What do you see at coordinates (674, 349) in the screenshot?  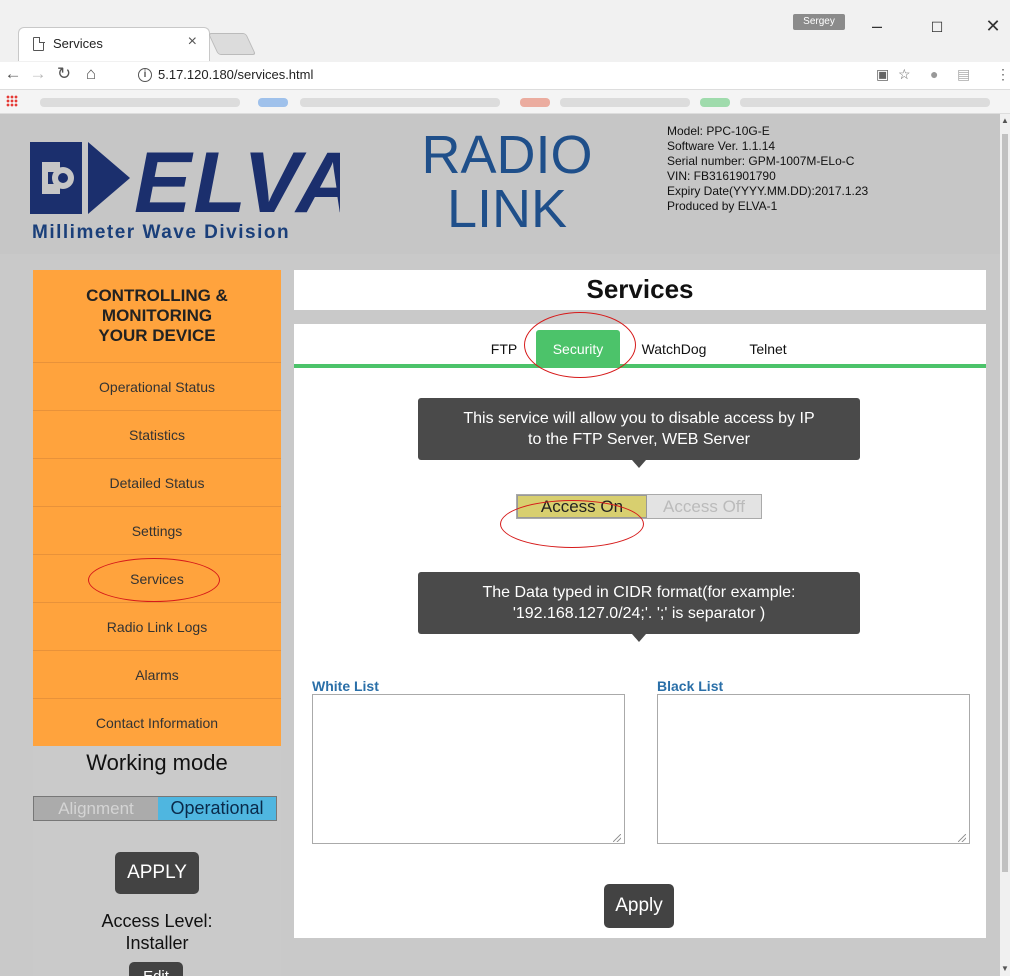 I see `tab-watchdog: WatchDog` at bounding box center [674, 349].